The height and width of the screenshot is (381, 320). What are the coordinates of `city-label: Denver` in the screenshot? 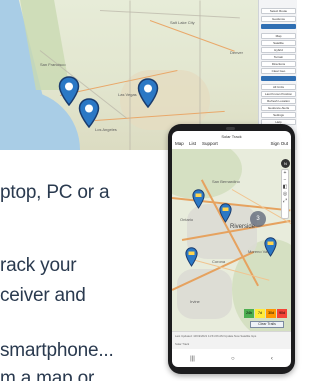 It's located at (236, 52).